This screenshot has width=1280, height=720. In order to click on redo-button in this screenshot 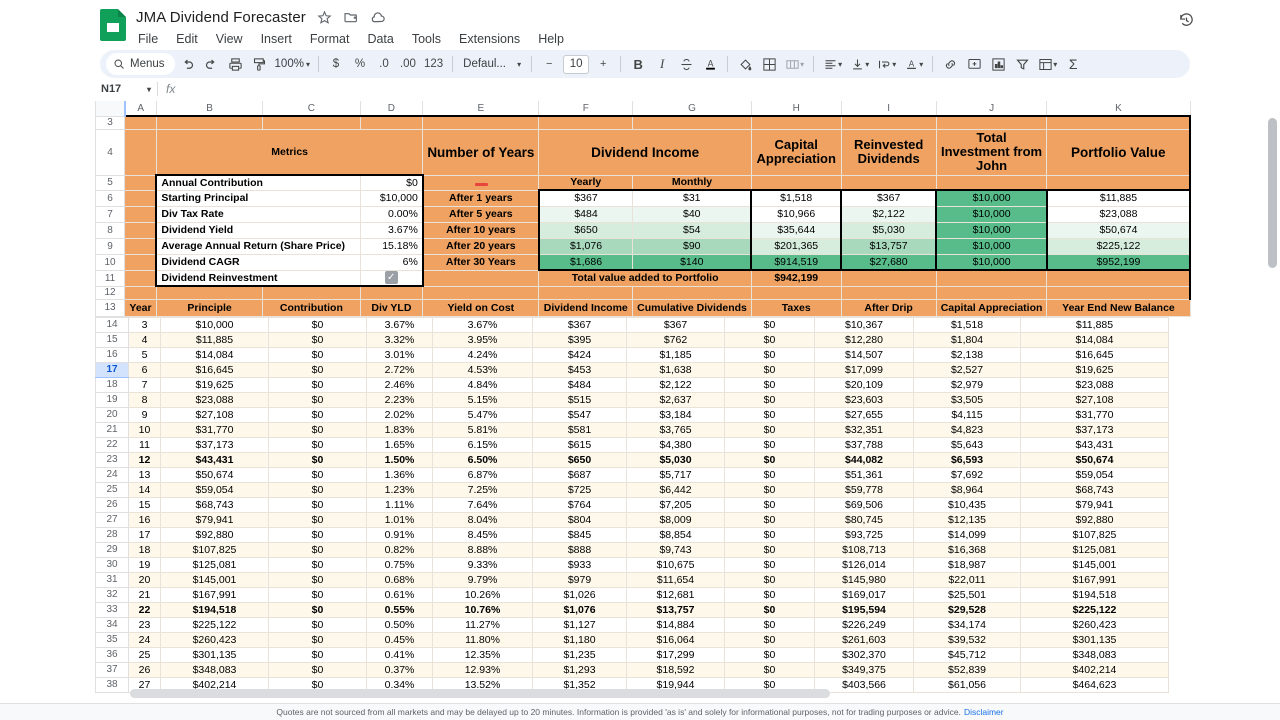, I will do `click(212, 64)`.